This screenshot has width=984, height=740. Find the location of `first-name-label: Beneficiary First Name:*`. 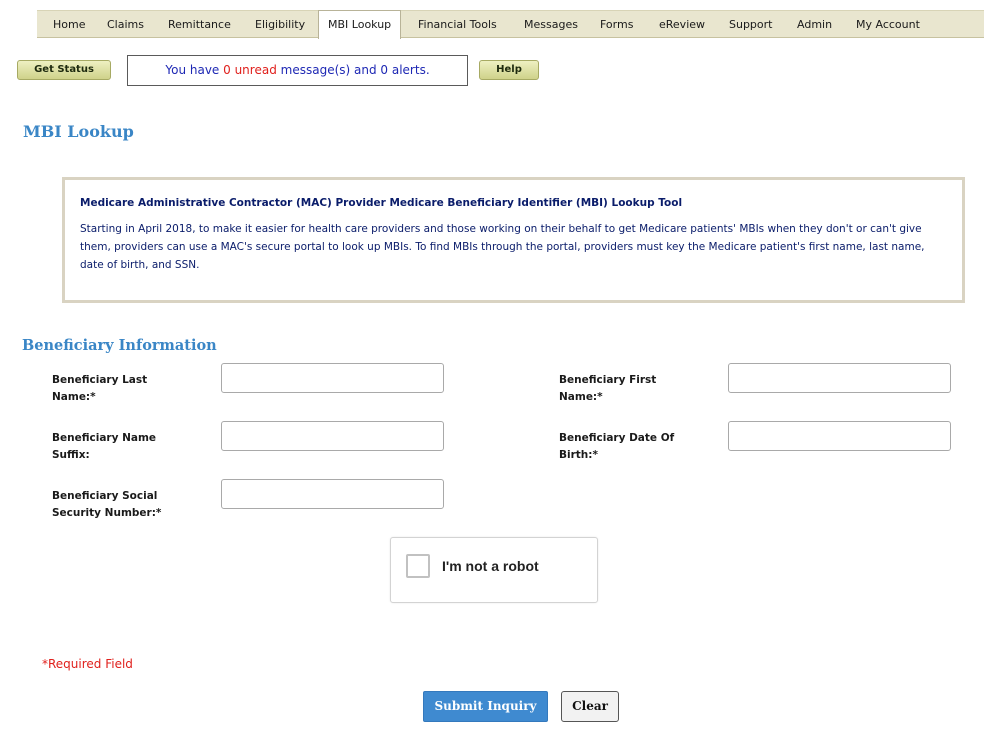

first-name-label: Beneficiary First Name:* is located at coordinates (608, 388).